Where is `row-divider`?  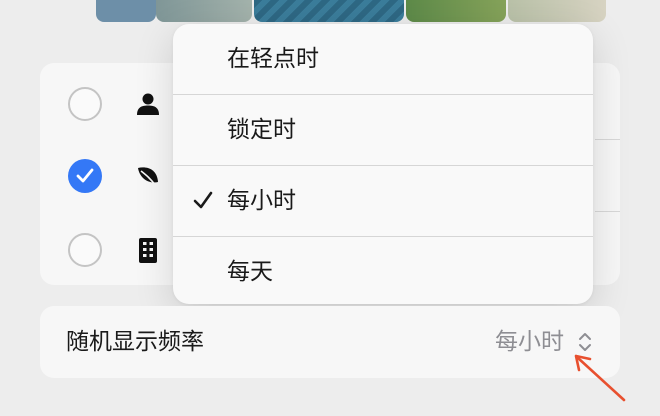
row-divider is located at coordinates (607, 211).